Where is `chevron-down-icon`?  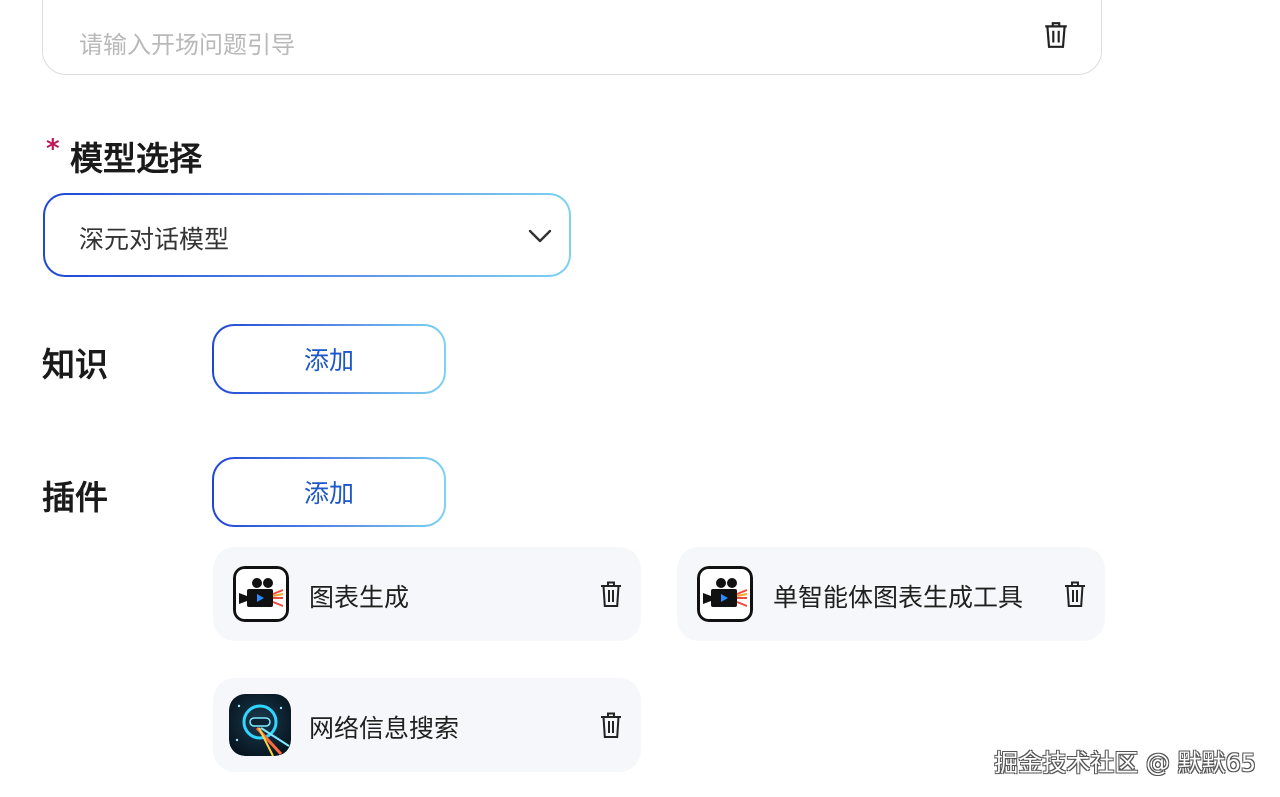 chevron-down-icon is located at coordinates (540, 236).